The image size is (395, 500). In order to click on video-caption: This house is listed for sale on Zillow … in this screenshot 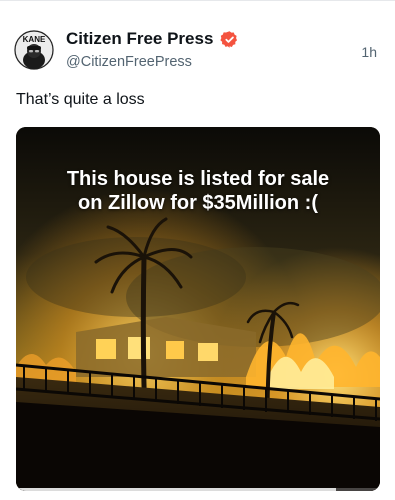, I will do `click(198, 191)`.